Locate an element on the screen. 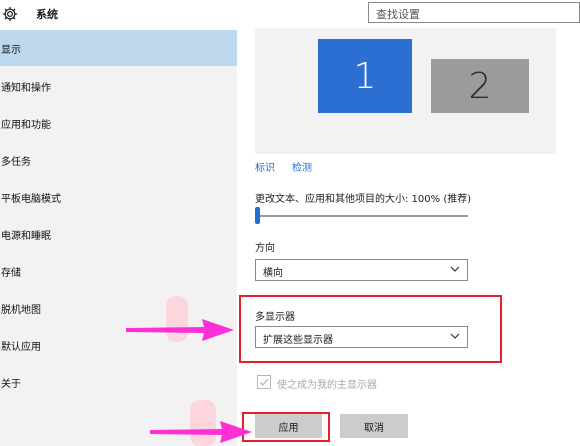  orientation-dropdown: 横向 is located at coordinates (361, 270).